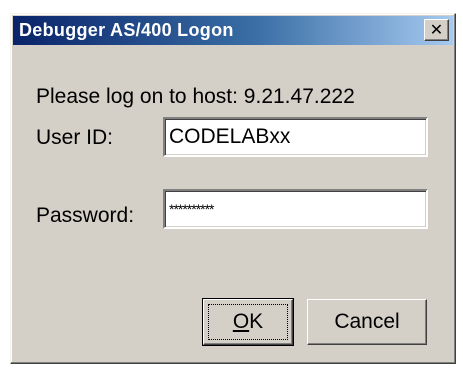 The height and width of the screenshot is (369, 463). I want to click on close-button: ✕, so click(436, 30).